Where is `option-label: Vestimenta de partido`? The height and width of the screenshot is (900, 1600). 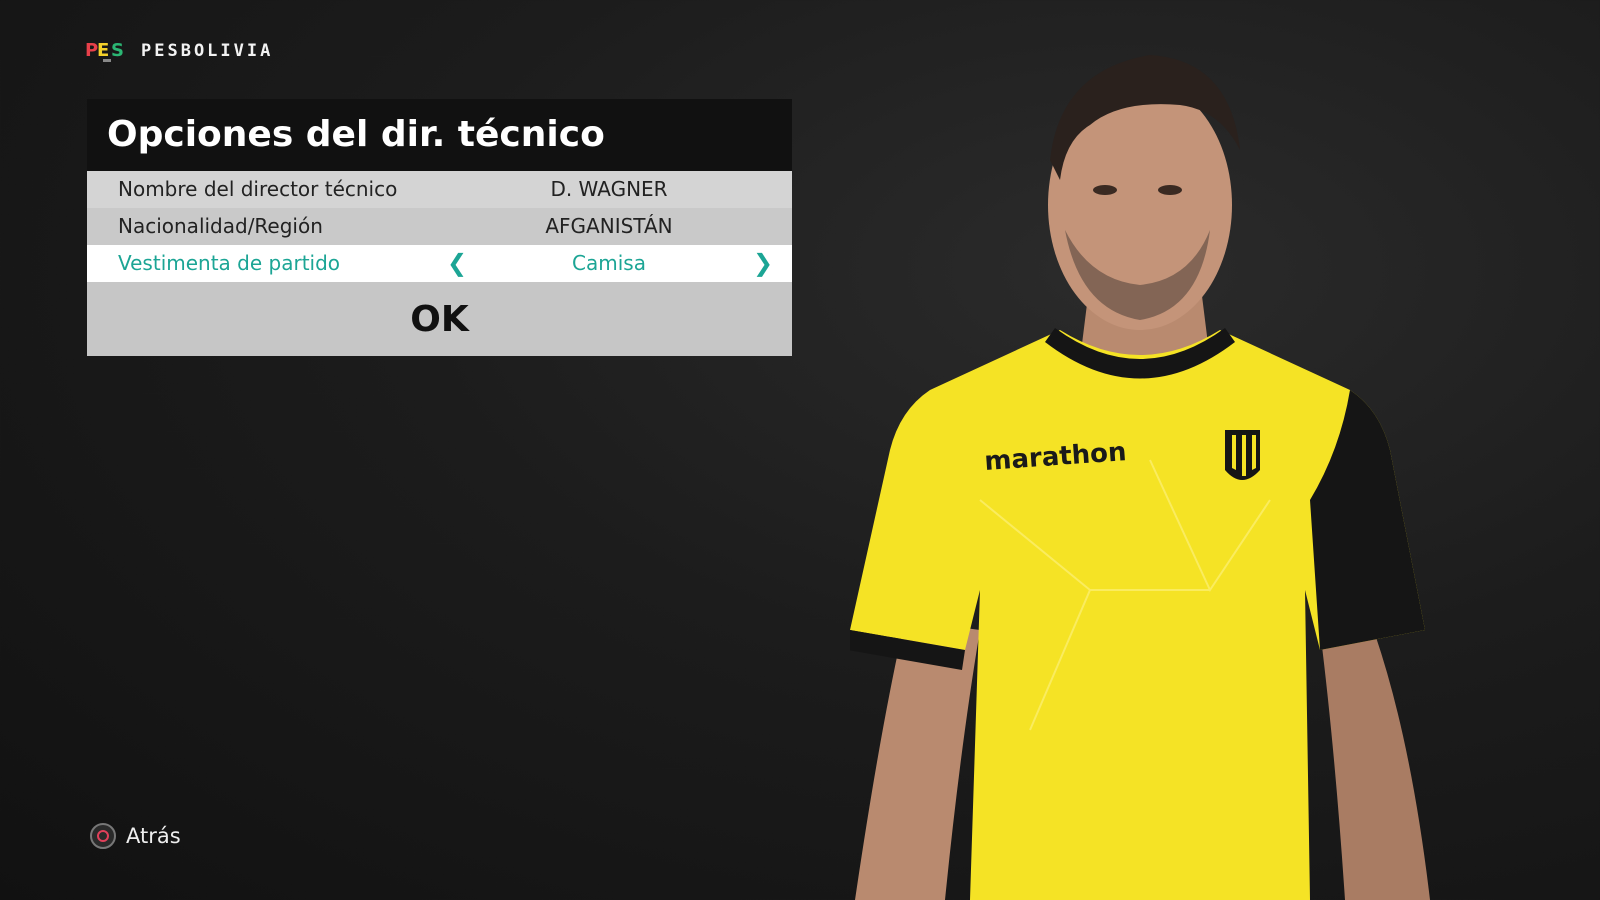 option-label: Vestimenta de partido is located at coordinates (229, 263).